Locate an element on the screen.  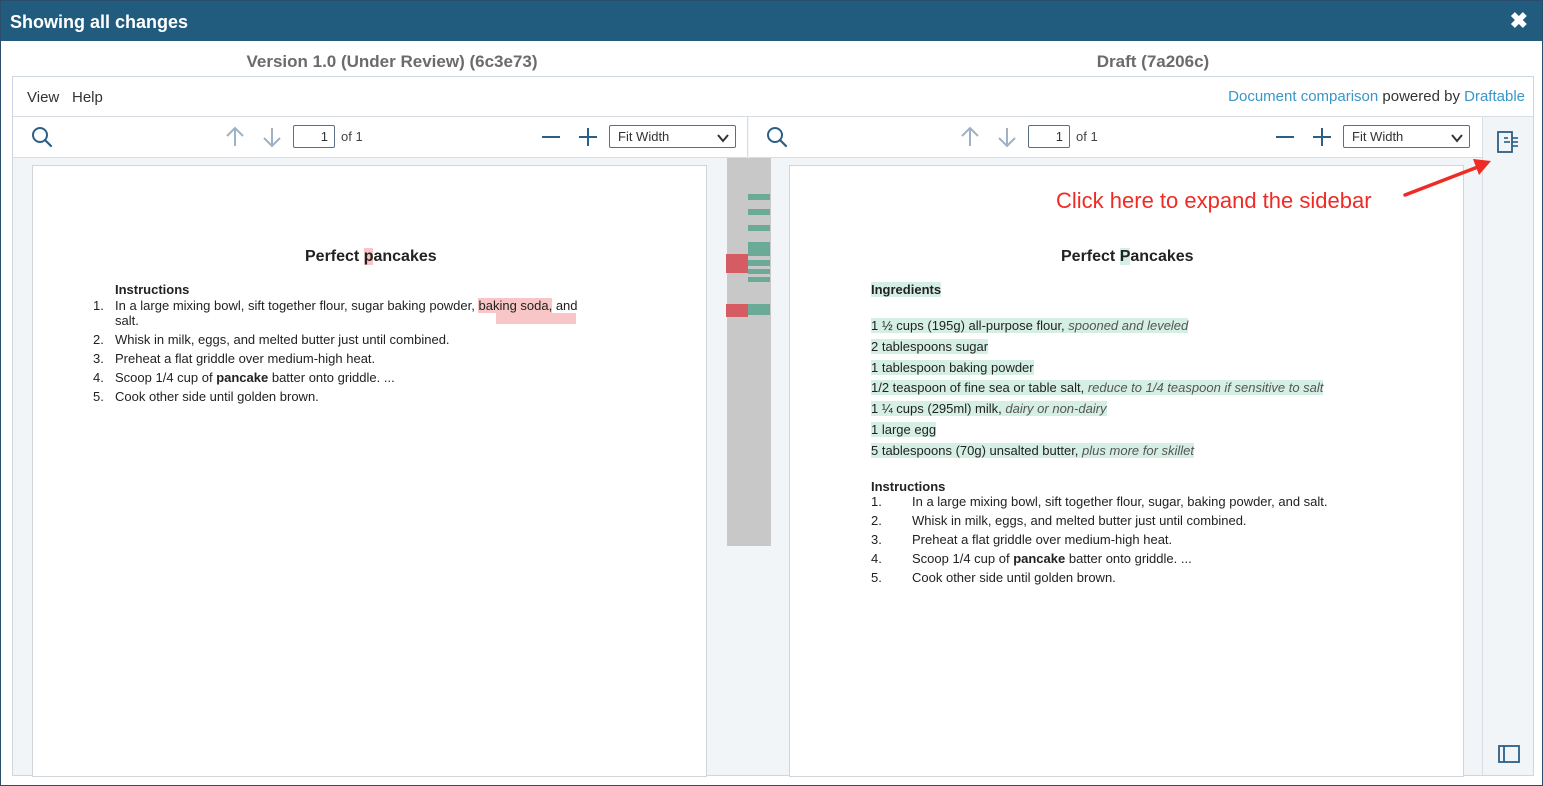
left-version-title: Version 1.0 (Under Review) (6c3e73) is located at coordinates (392, 61).